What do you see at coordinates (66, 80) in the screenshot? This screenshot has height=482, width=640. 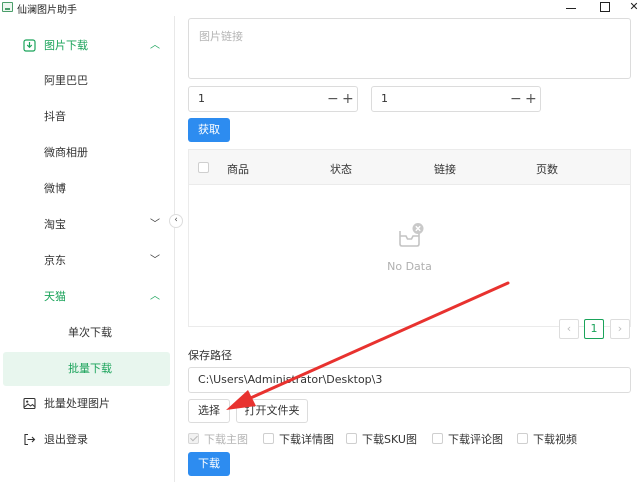 I see `sidebar-item-label: 阿里巴巴` at bounding box center [66, 80].